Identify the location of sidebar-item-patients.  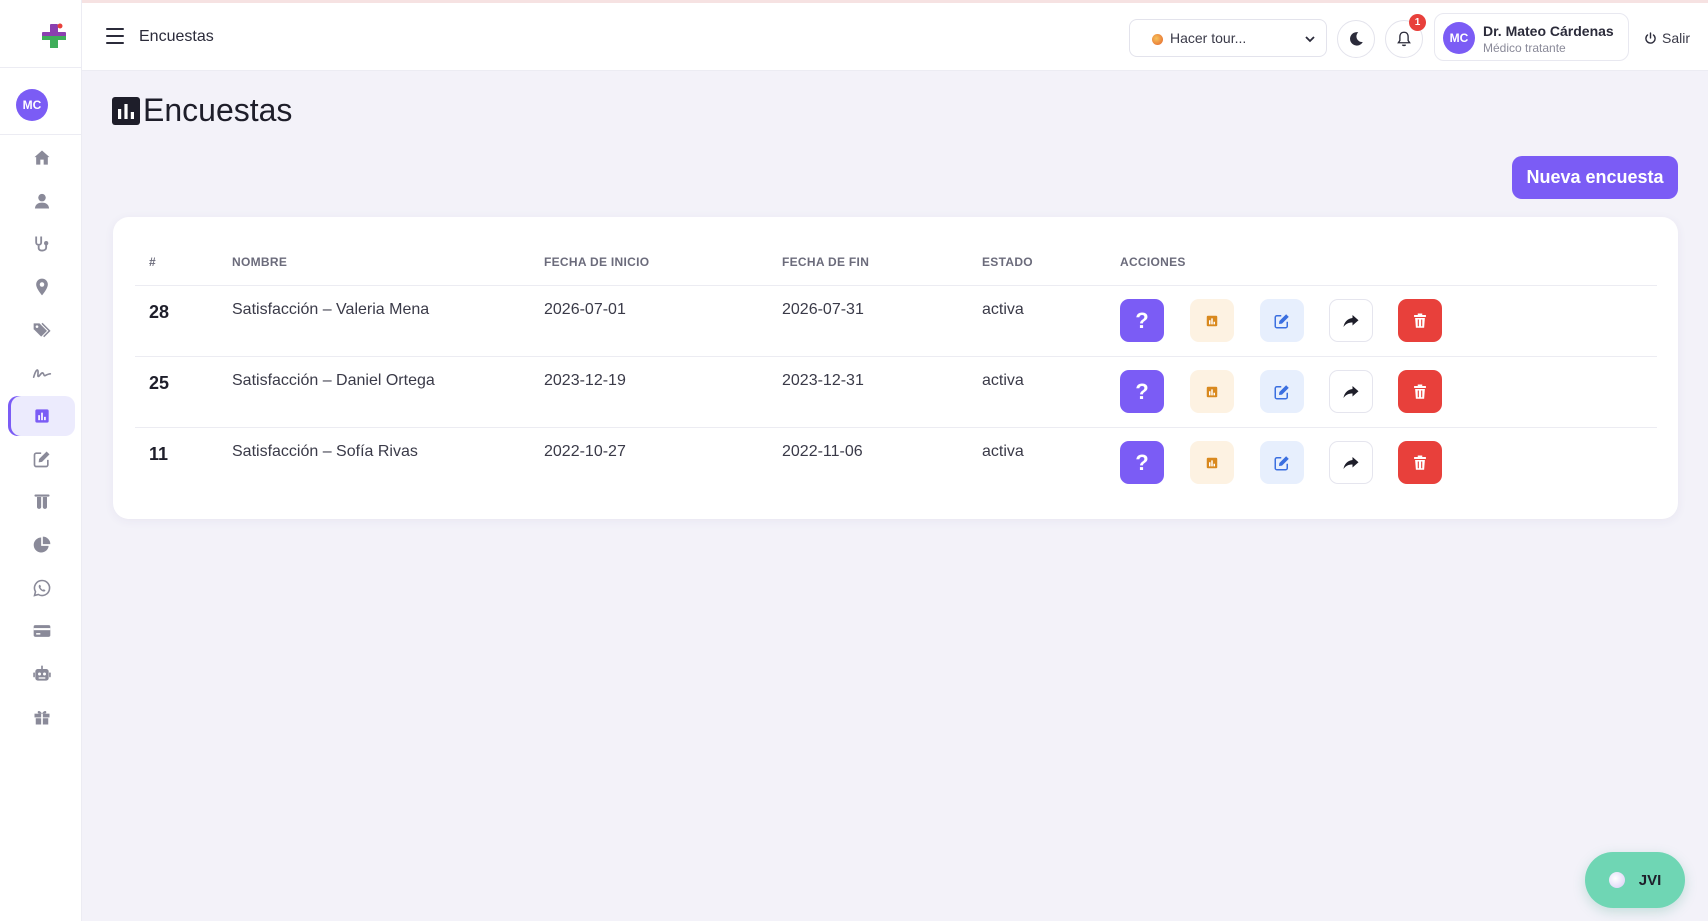
(41, 201).